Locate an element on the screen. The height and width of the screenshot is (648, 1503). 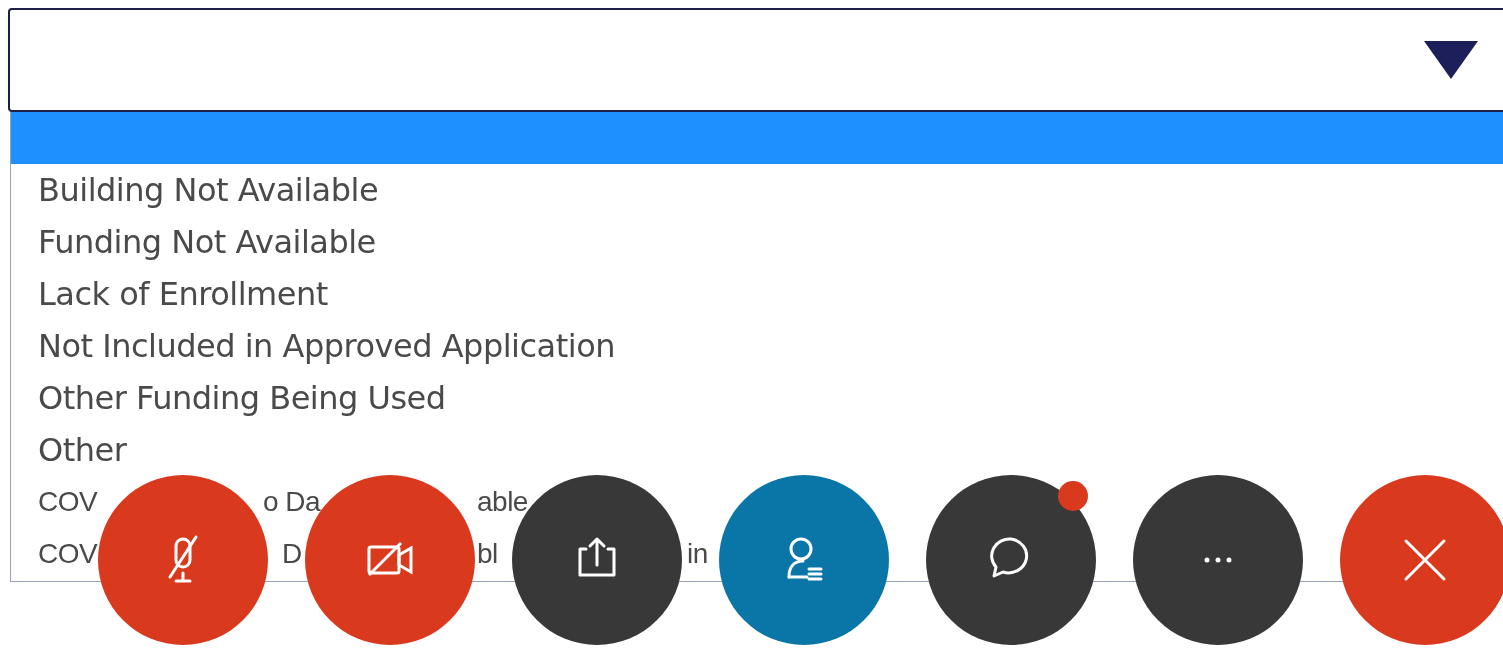
option-text-fragment: bl is located at coordinates (487, 554).